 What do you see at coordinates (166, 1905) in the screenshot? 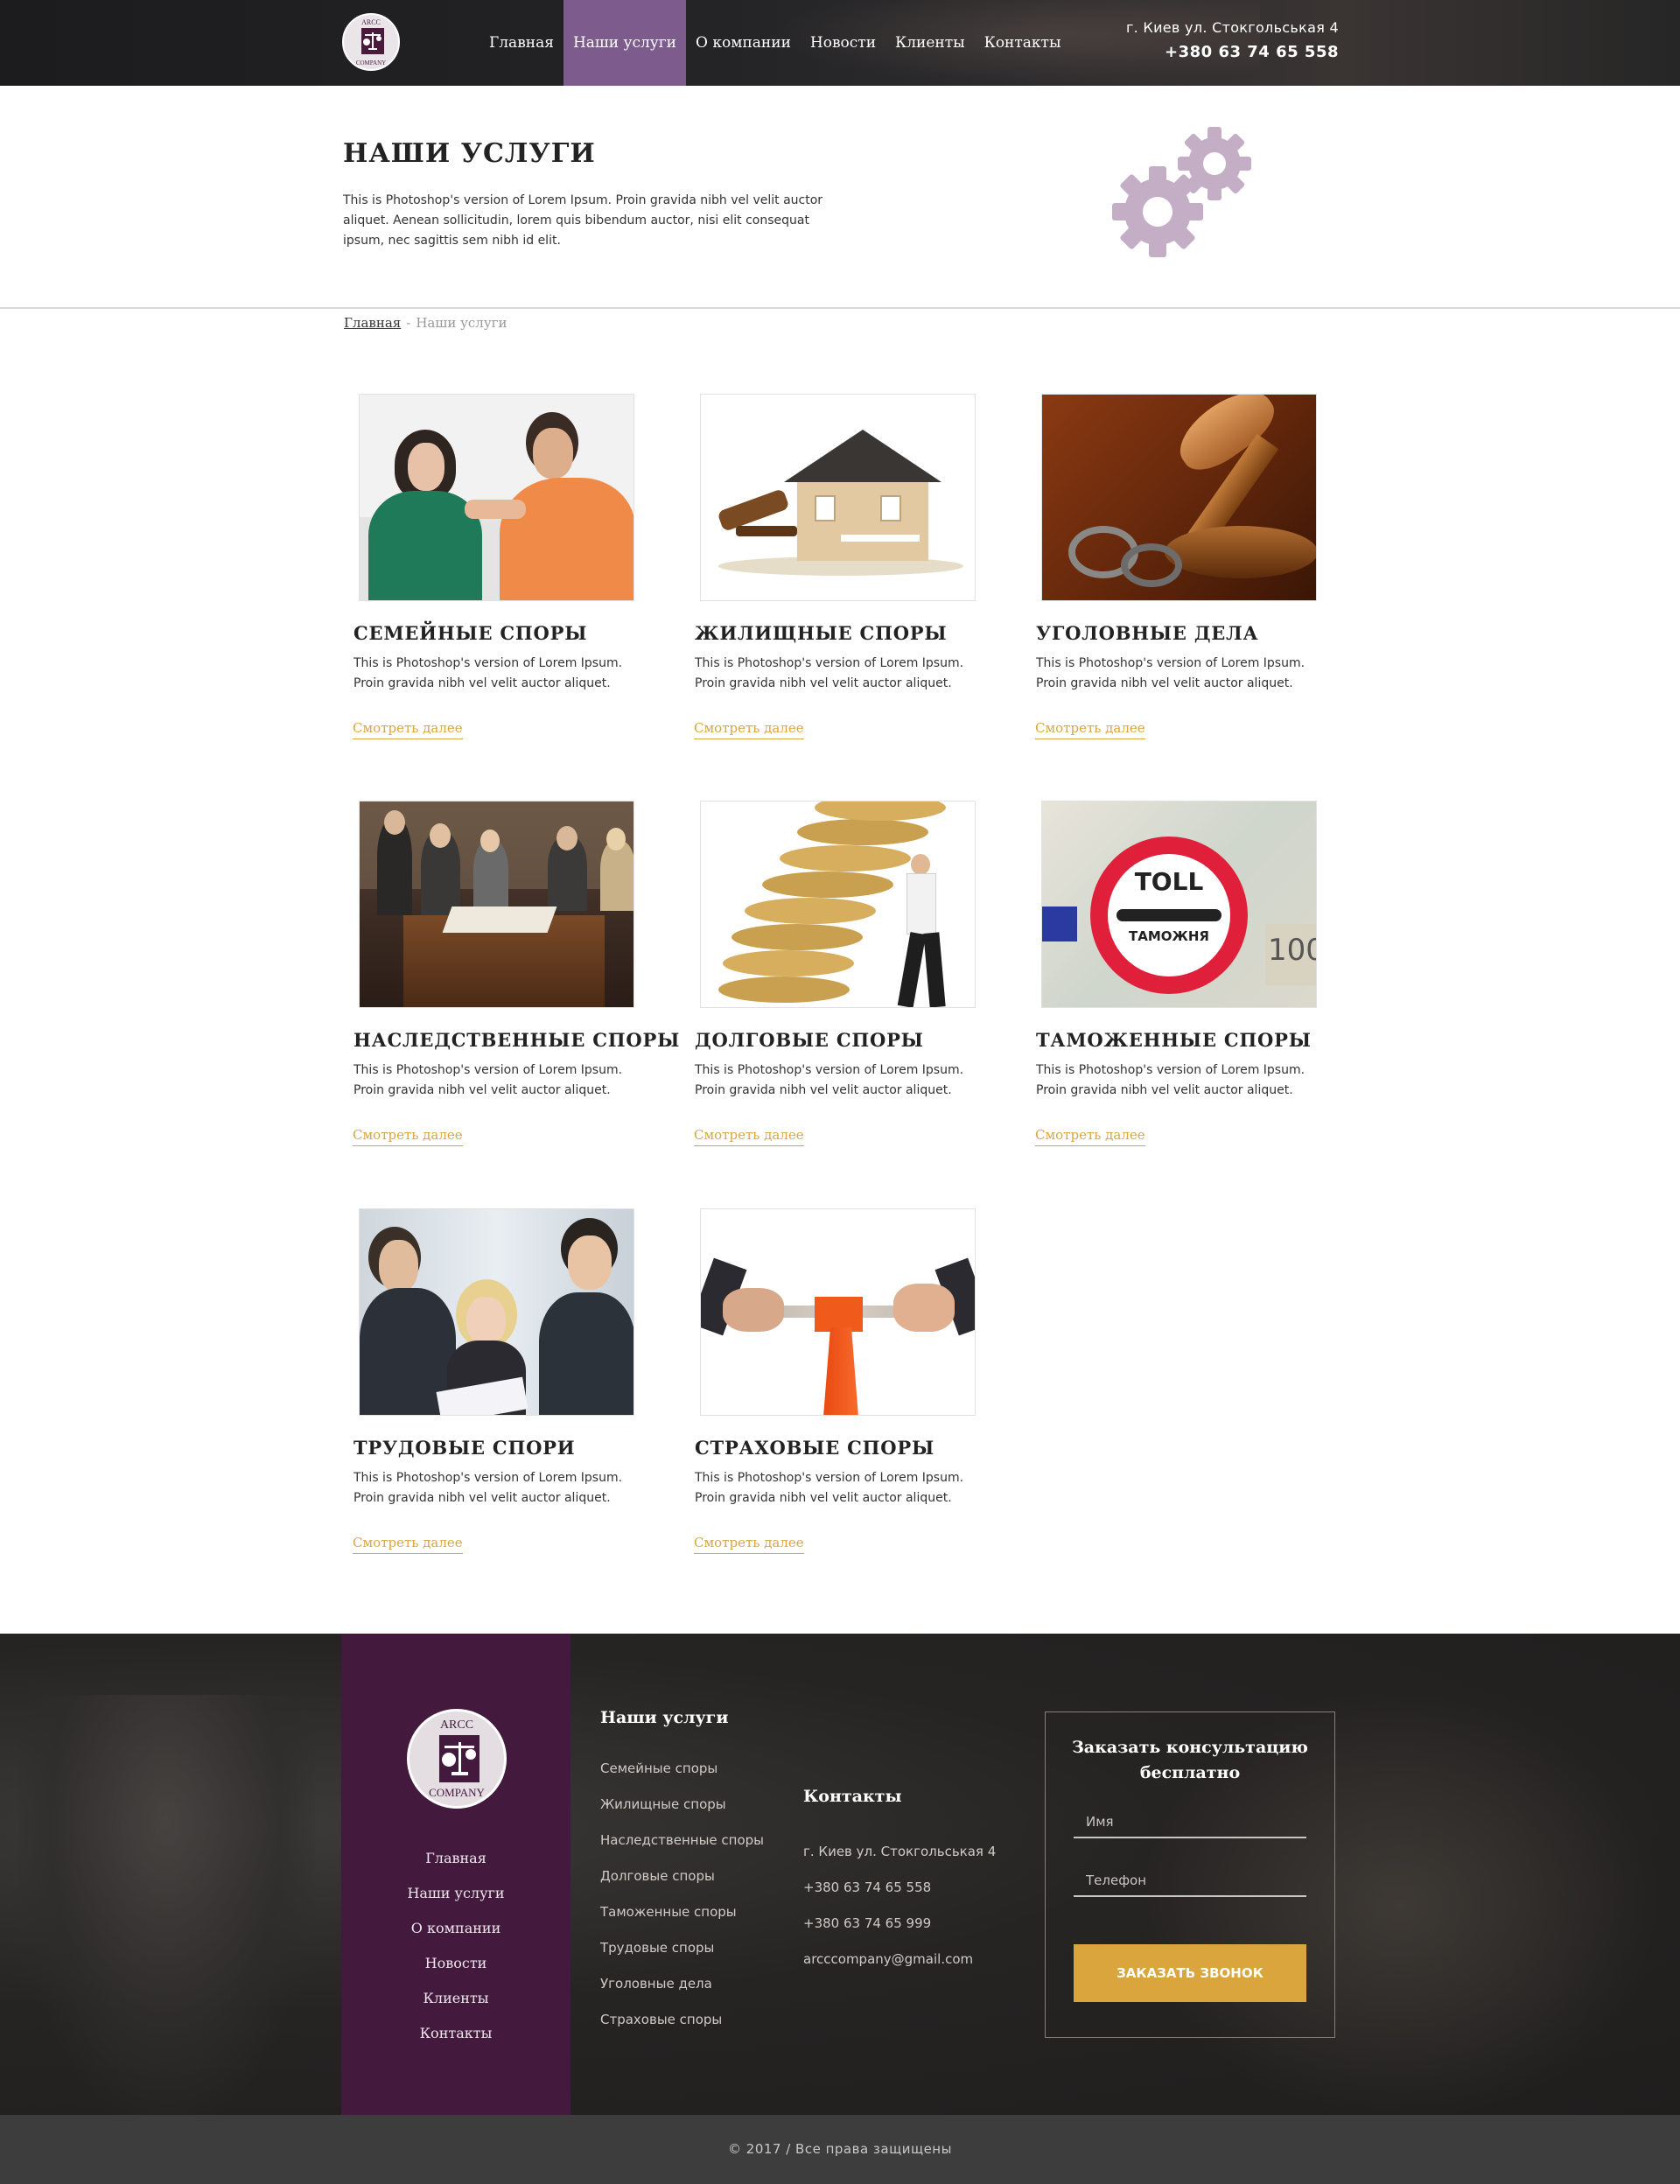
I see `footer-background-statue` at bounding box center [166, 1905].